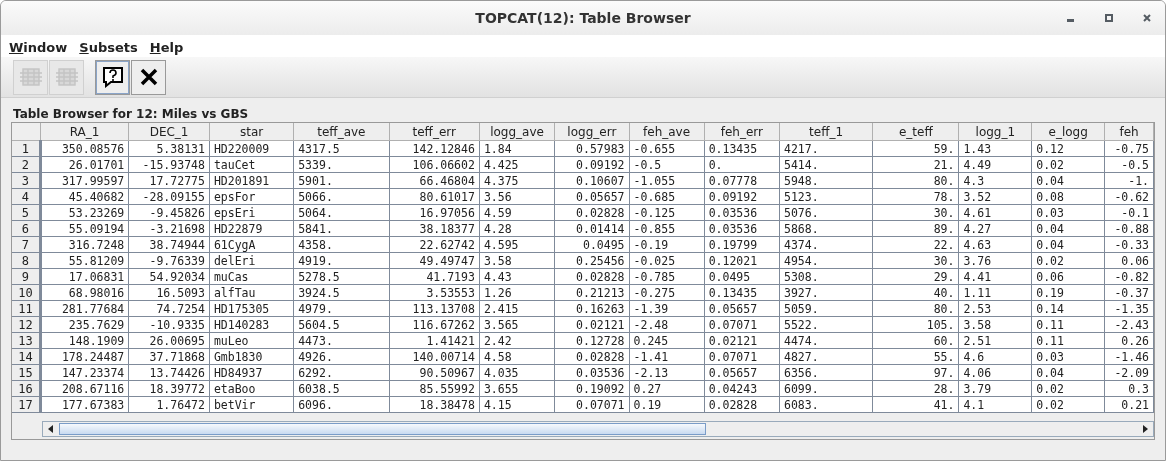  I want to click on scroll-right-icon, so click(1145, 429).